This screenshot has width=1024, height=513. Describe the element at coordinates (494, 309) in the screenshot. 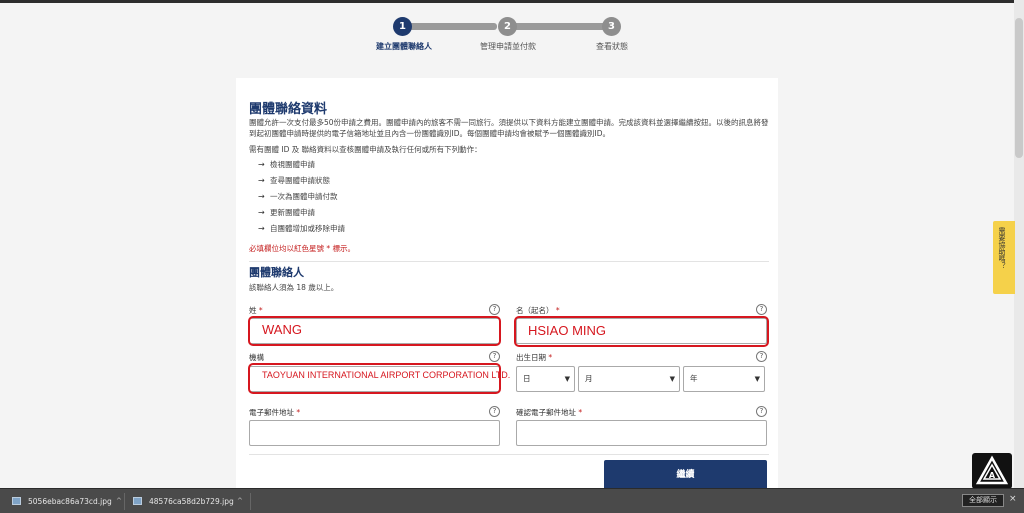

I see `surname-help-icon: ?` at that location.